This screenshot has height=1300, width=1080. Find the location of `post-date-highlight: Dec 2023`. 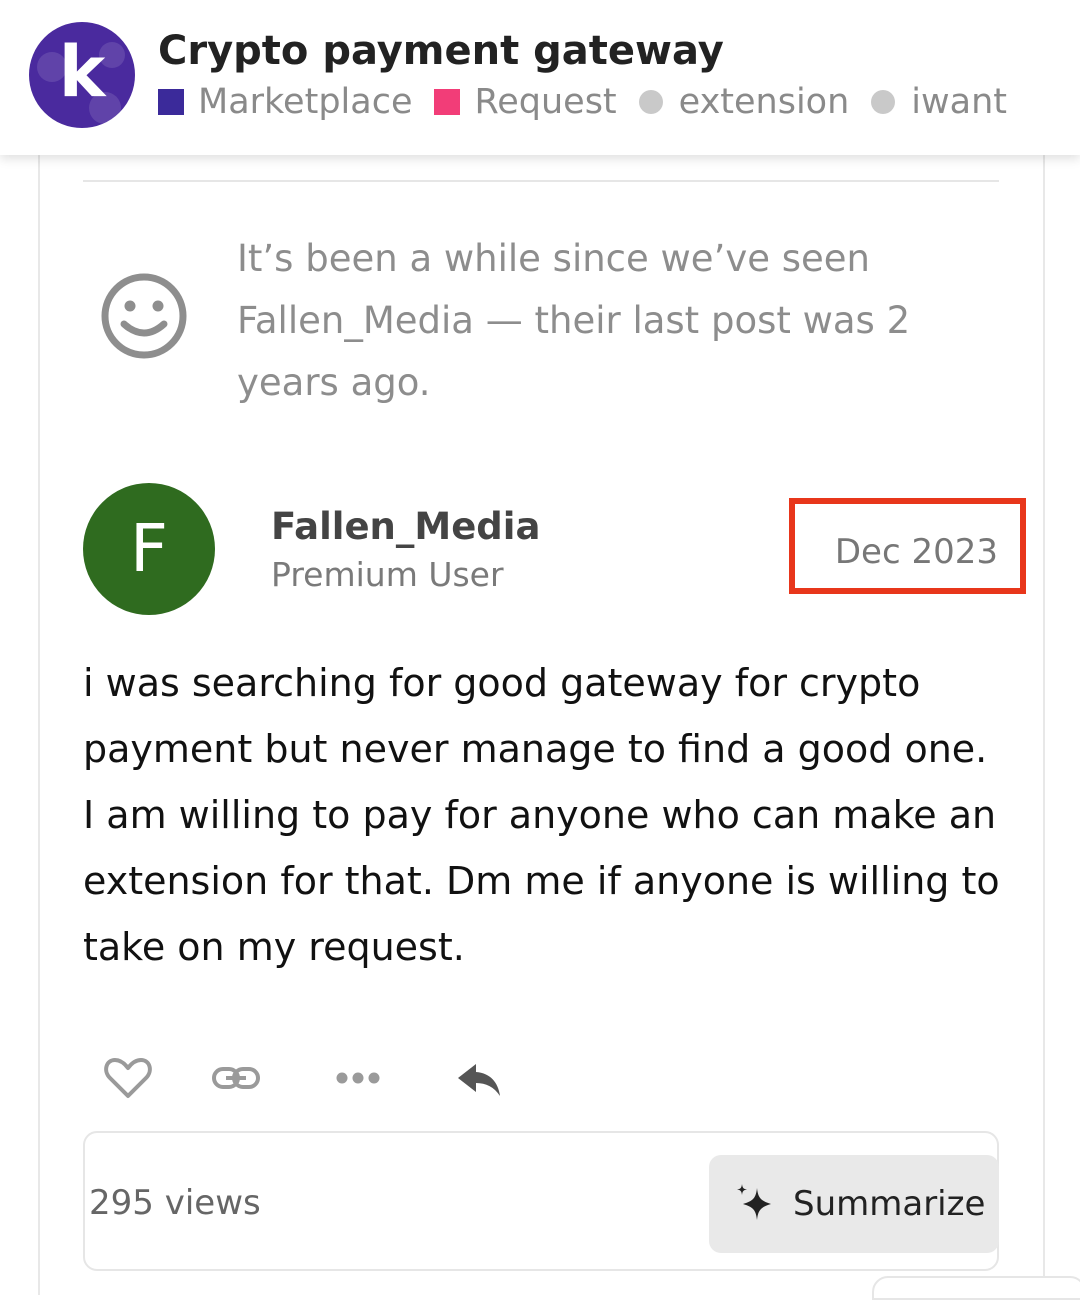

post-date-highlight: Dec 2023 is located at coordinates (907, 546).